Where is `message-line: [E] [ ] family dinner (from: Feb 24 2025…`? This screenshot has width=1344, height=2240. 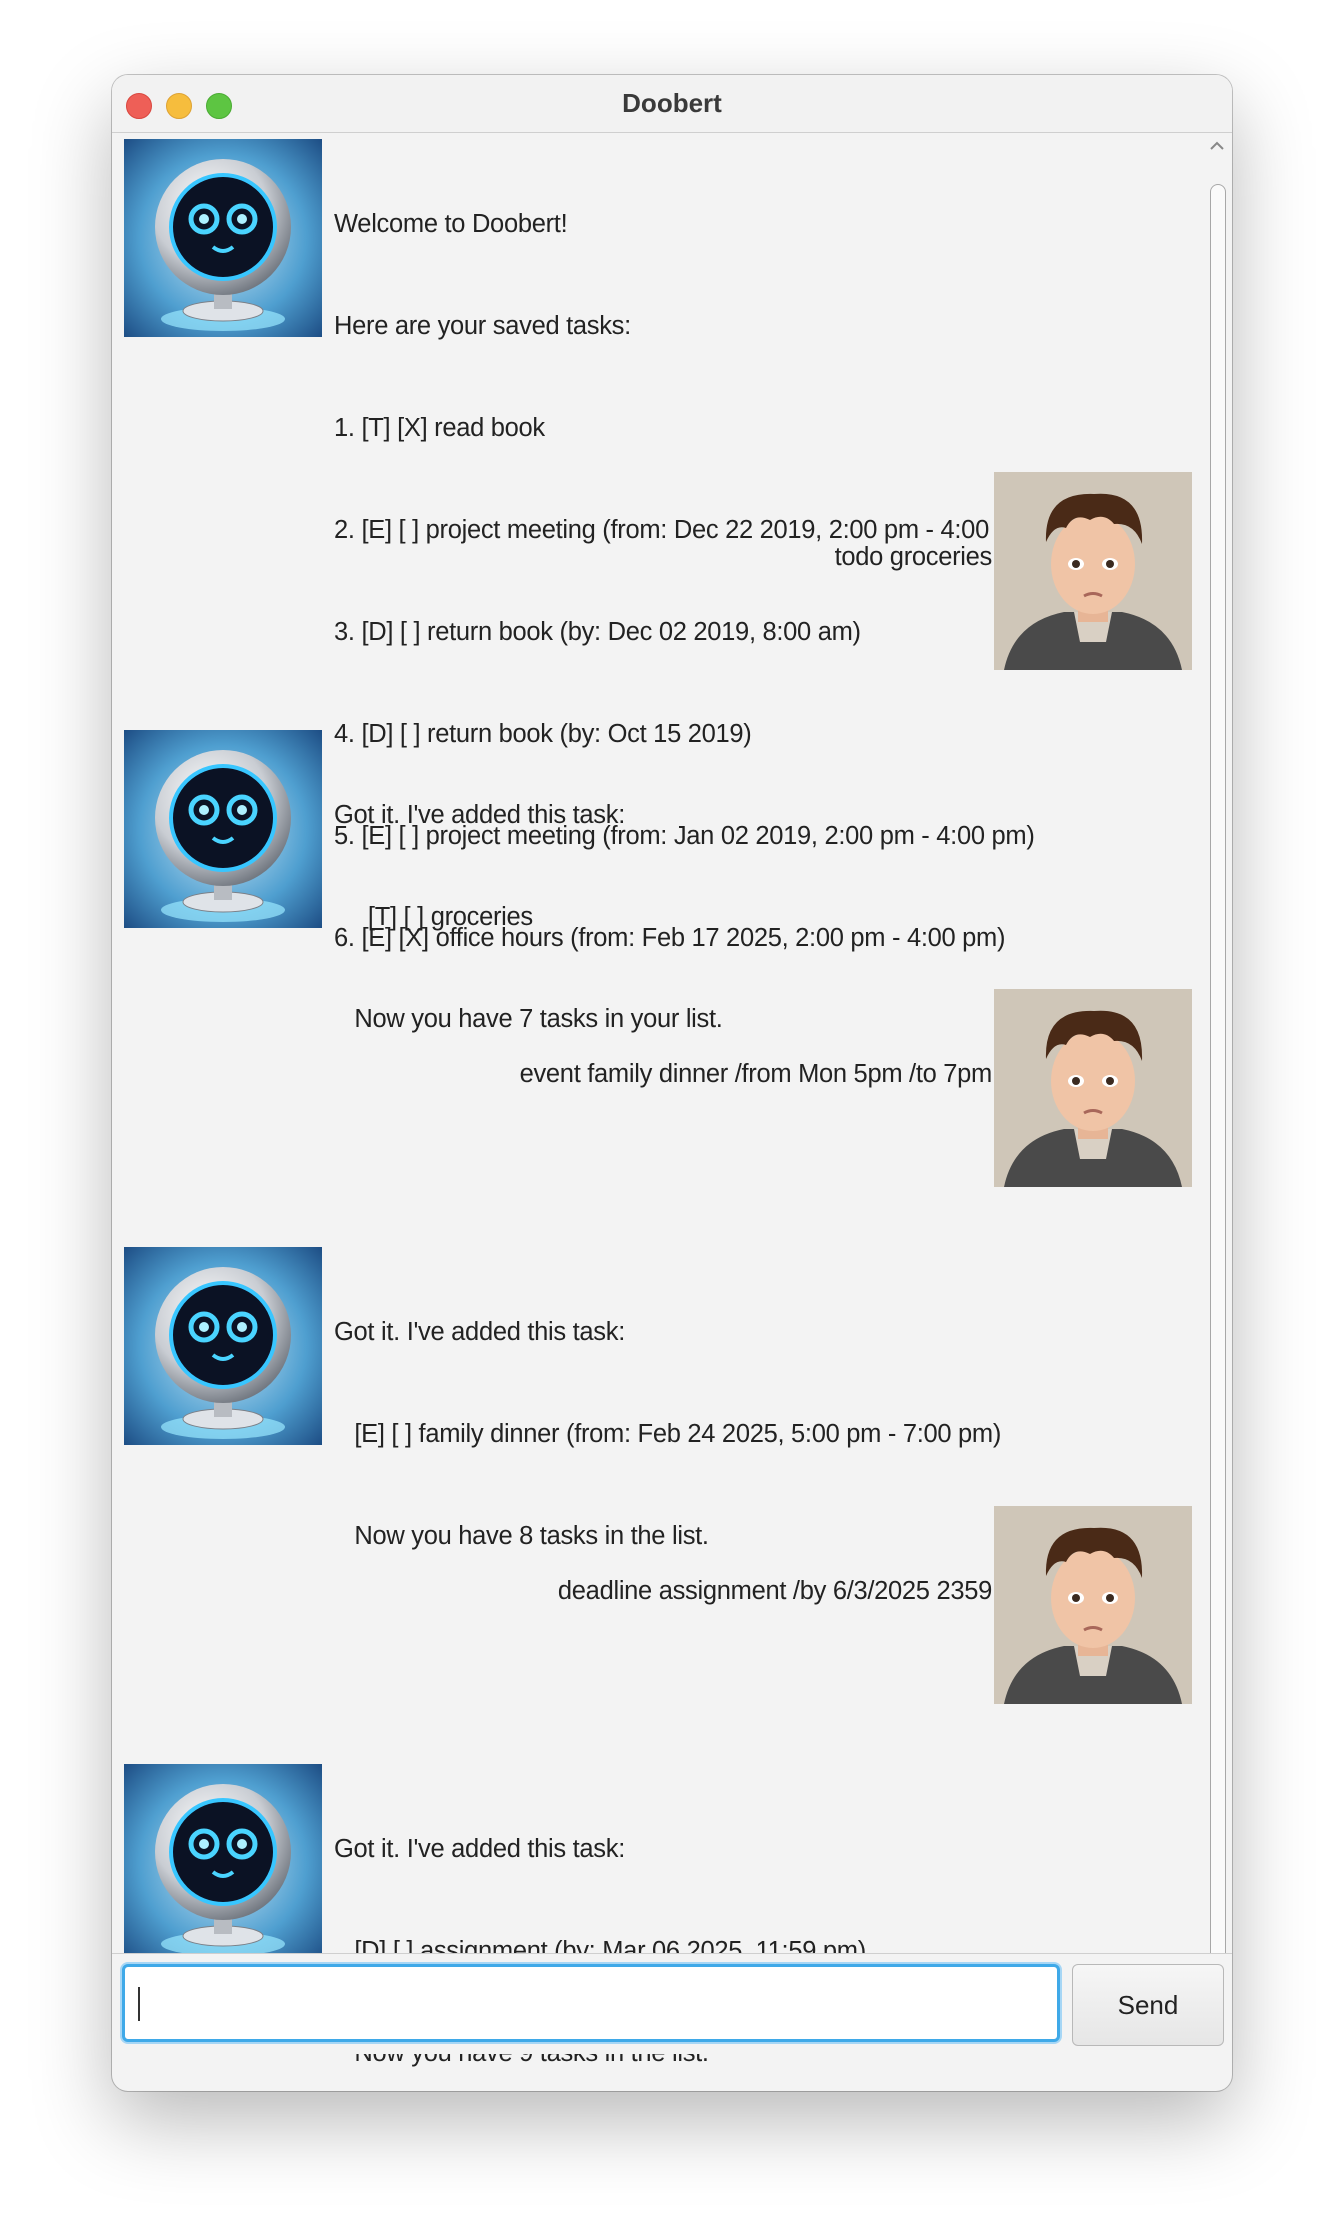 message-line: [E] [ ] family dinner (from: Feb 24 2025… is located at coordinates (668, 1434).